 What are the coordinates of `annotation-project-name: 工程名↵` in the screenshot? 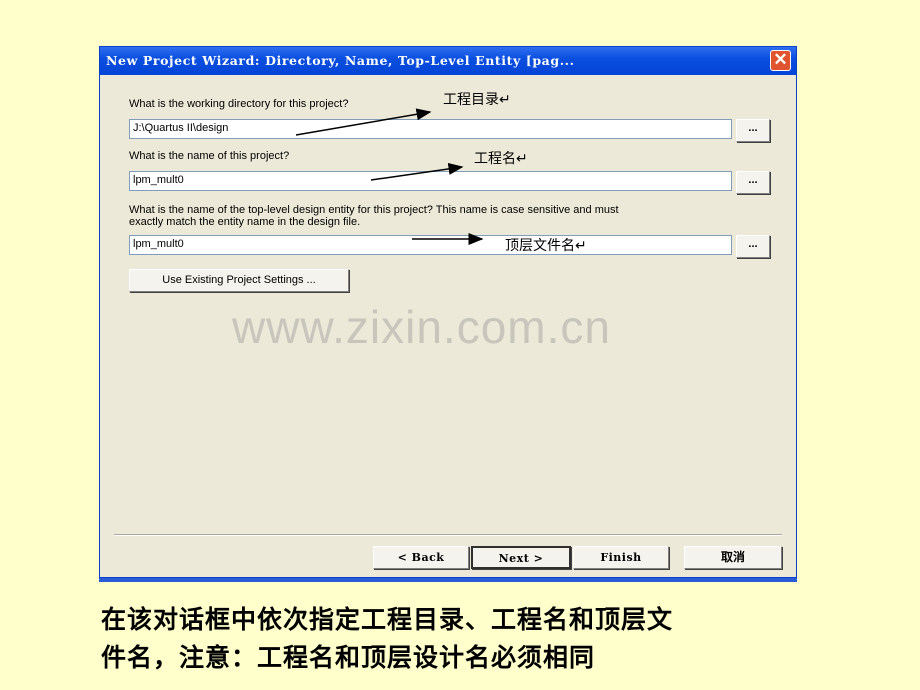 It's located at (501, 158).